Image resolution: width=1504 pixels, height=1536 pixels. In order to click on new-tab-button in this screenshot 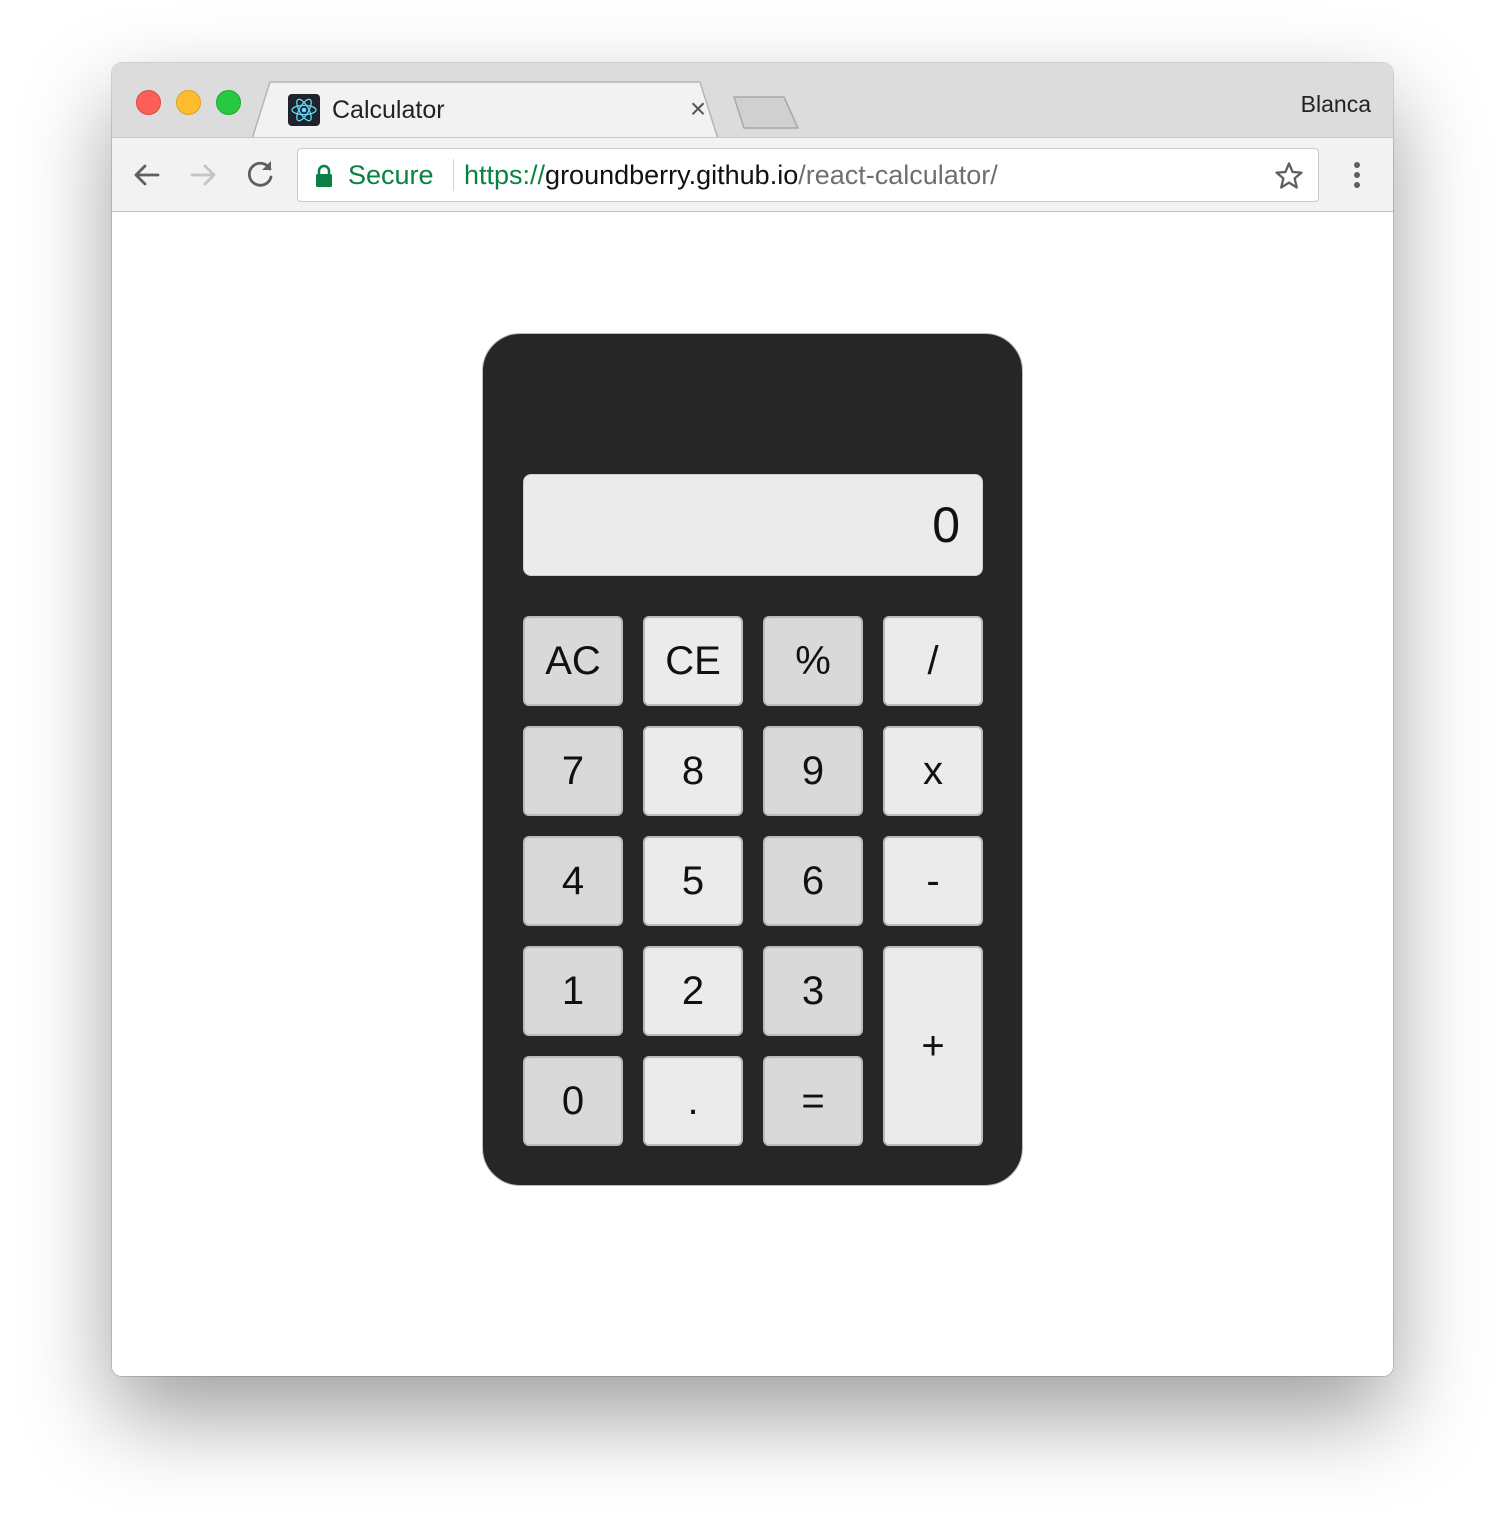, I will do `click(767, 112)`.